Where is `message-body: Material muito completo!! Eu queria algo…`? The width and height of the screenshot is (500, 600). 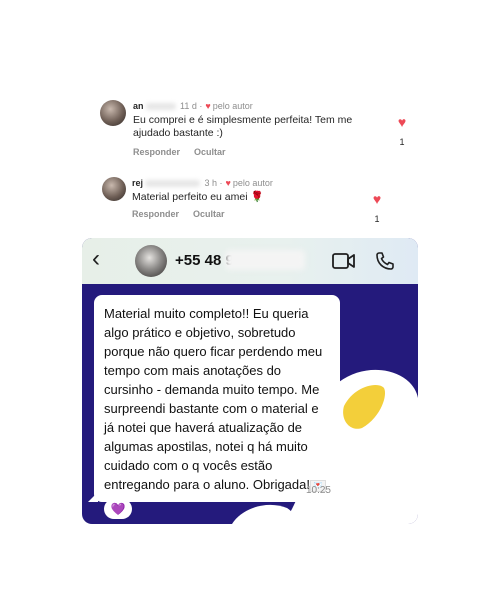
message-body: Material muito completo!! Eu queria algo… is located at coordinates (213, 399).